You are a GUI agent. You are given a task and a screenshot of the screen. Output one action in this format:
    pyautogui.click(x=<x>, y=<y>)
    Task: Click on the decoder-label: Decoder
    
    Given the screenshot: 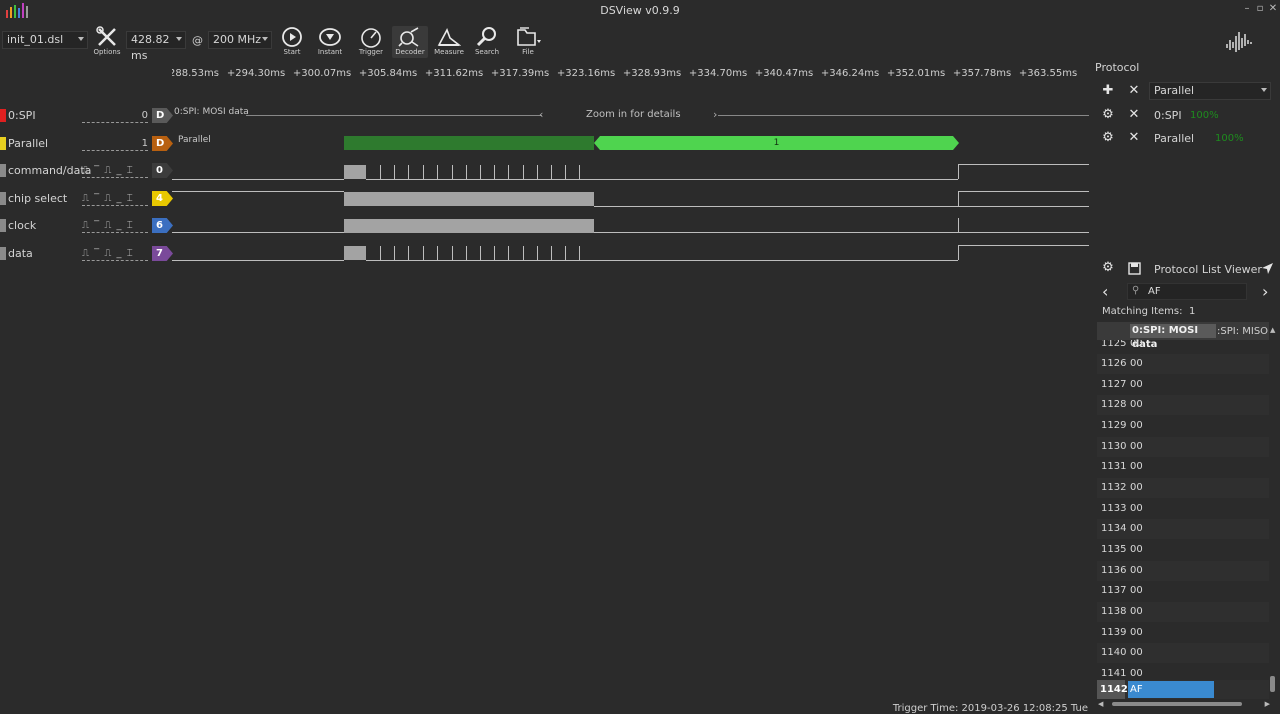 What is the action you would take?
    pyautogui.click(x=410, y=52)
    